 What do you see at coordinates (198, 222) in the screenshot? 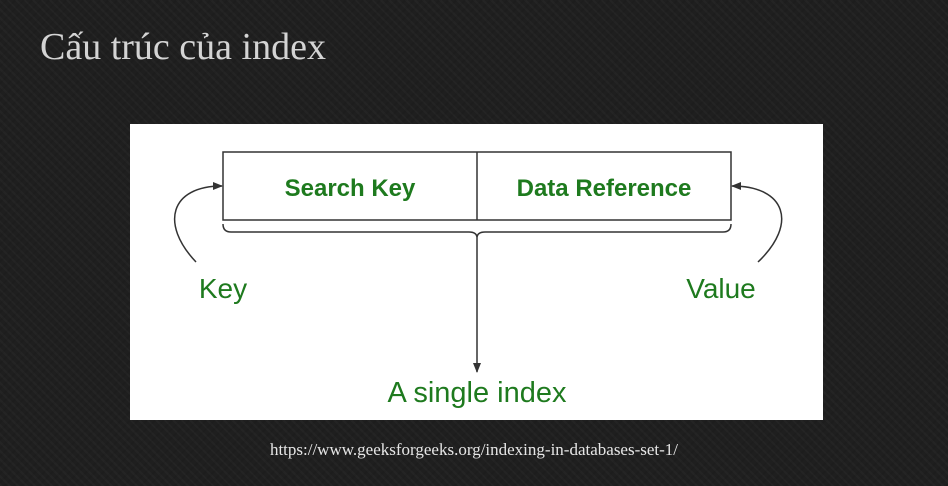
I see `key-arrow` at bounding box center [198, 222].